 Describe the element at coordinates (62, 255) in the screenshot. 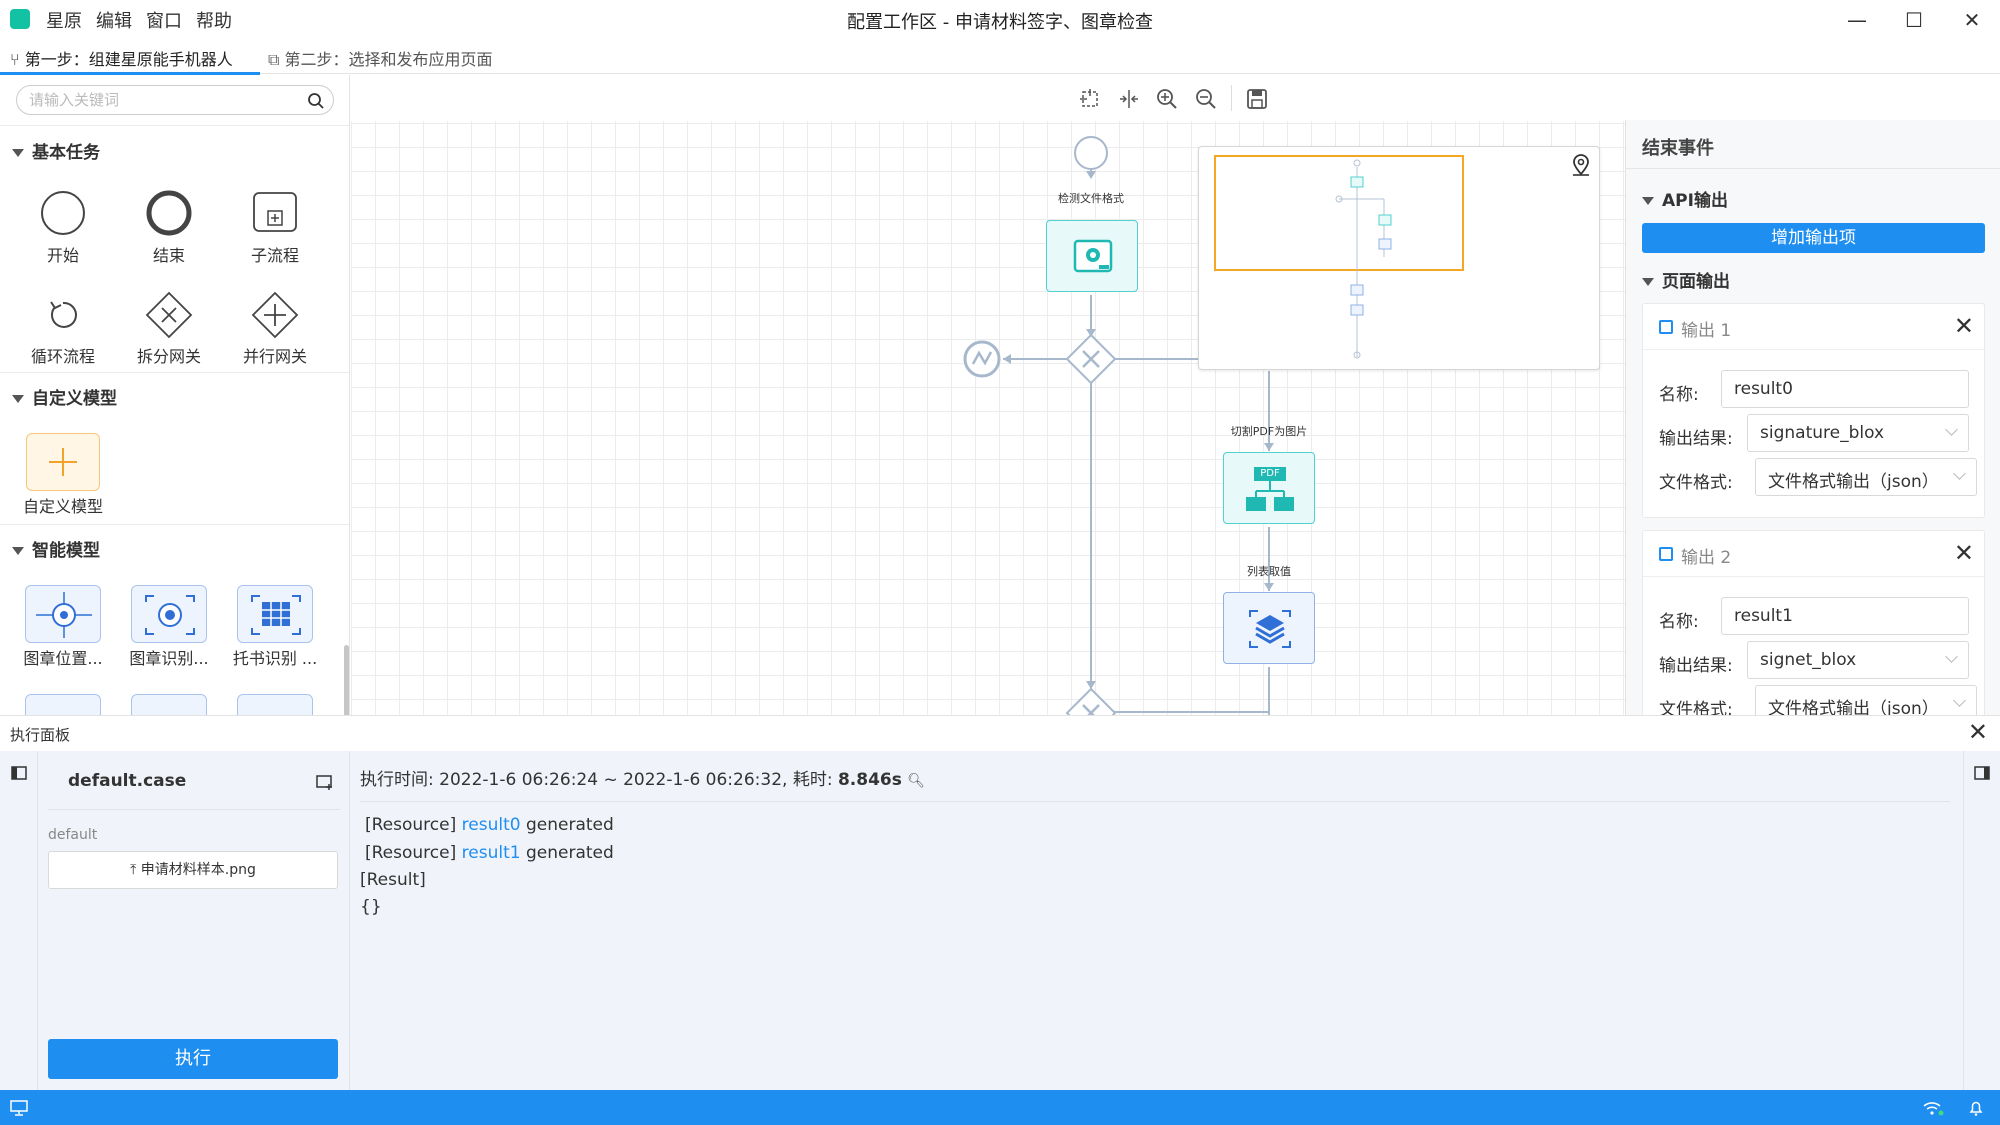

I see `tool-start-label: 开始` at that location.